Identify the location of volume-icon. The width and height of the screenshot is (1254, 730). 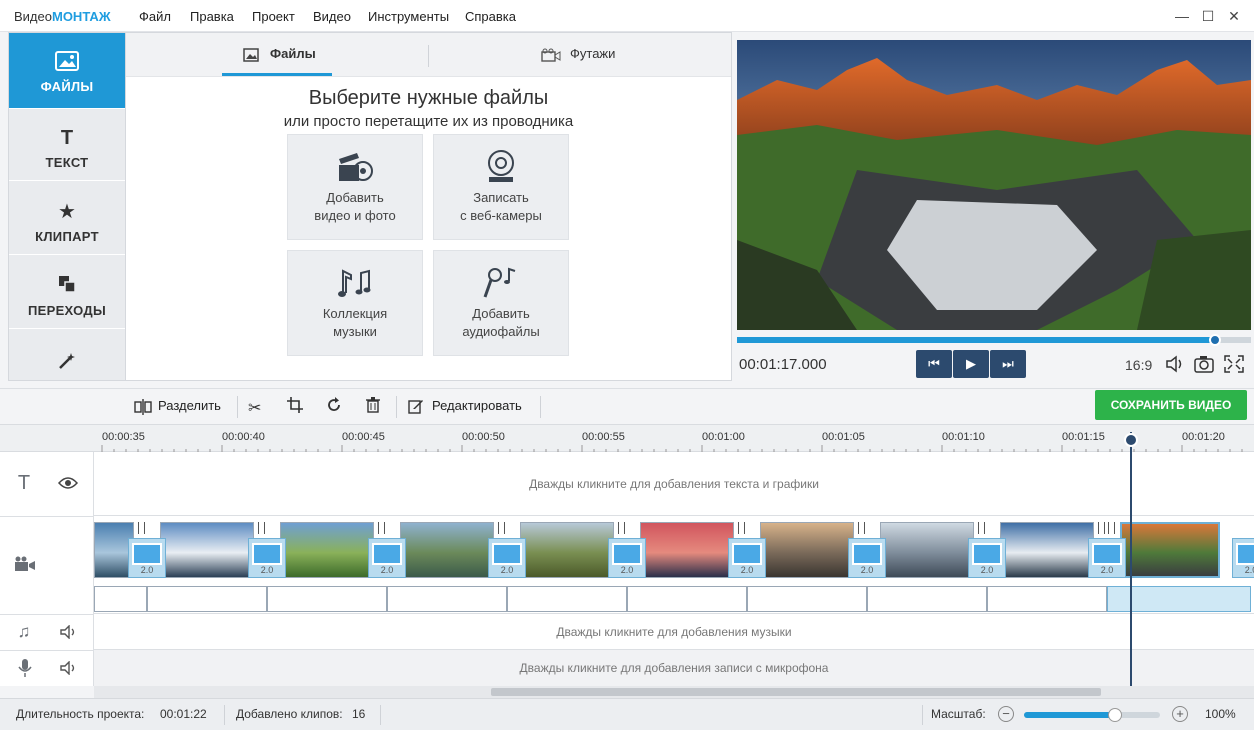
(1175, 365).